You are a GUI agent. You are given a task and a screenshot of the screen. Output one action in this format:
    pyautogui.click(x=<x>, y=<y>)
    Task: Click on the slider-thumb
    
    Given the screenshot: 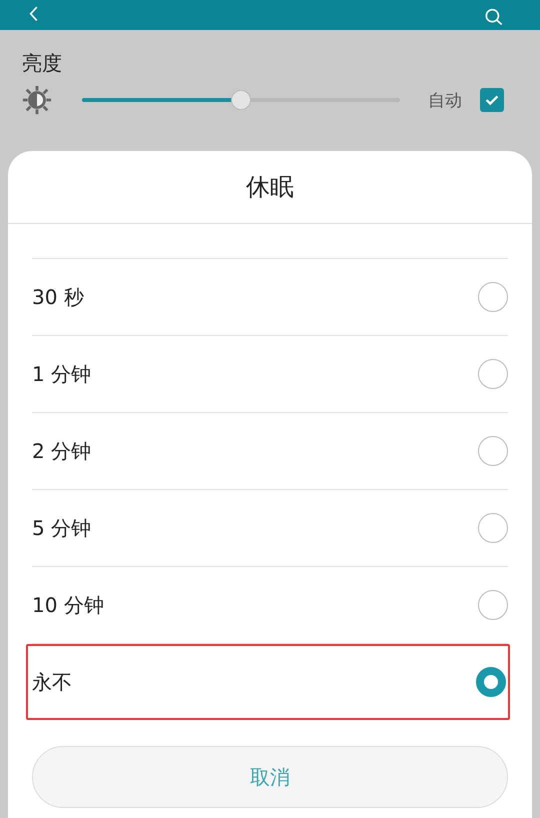 What is the action you would take?
    pyautogui.click(x=241, y=100)
    